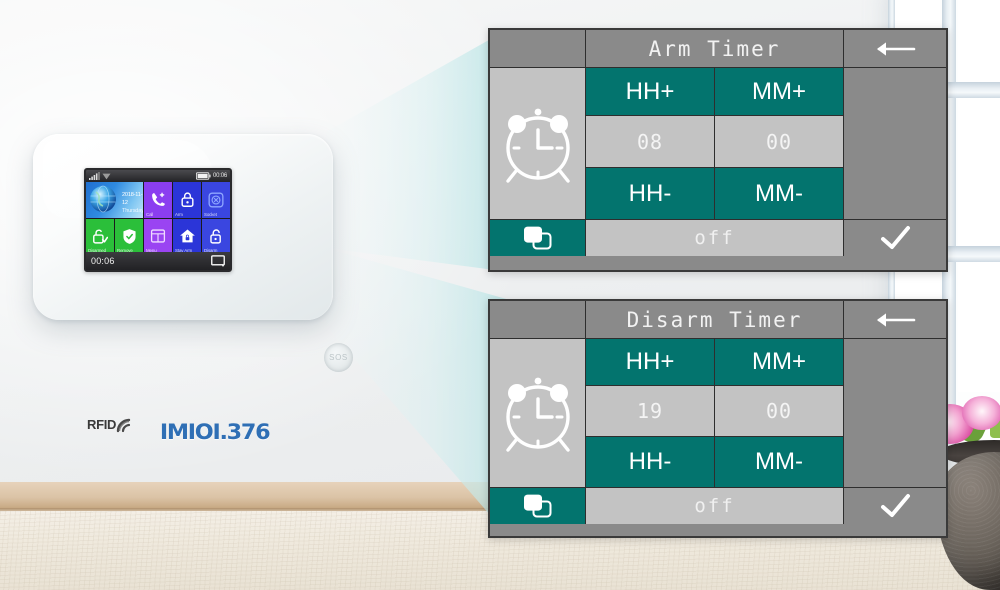 The width and height of the screenshot is (1000, 590). I want to click on socket-icon, so click(216, 200).